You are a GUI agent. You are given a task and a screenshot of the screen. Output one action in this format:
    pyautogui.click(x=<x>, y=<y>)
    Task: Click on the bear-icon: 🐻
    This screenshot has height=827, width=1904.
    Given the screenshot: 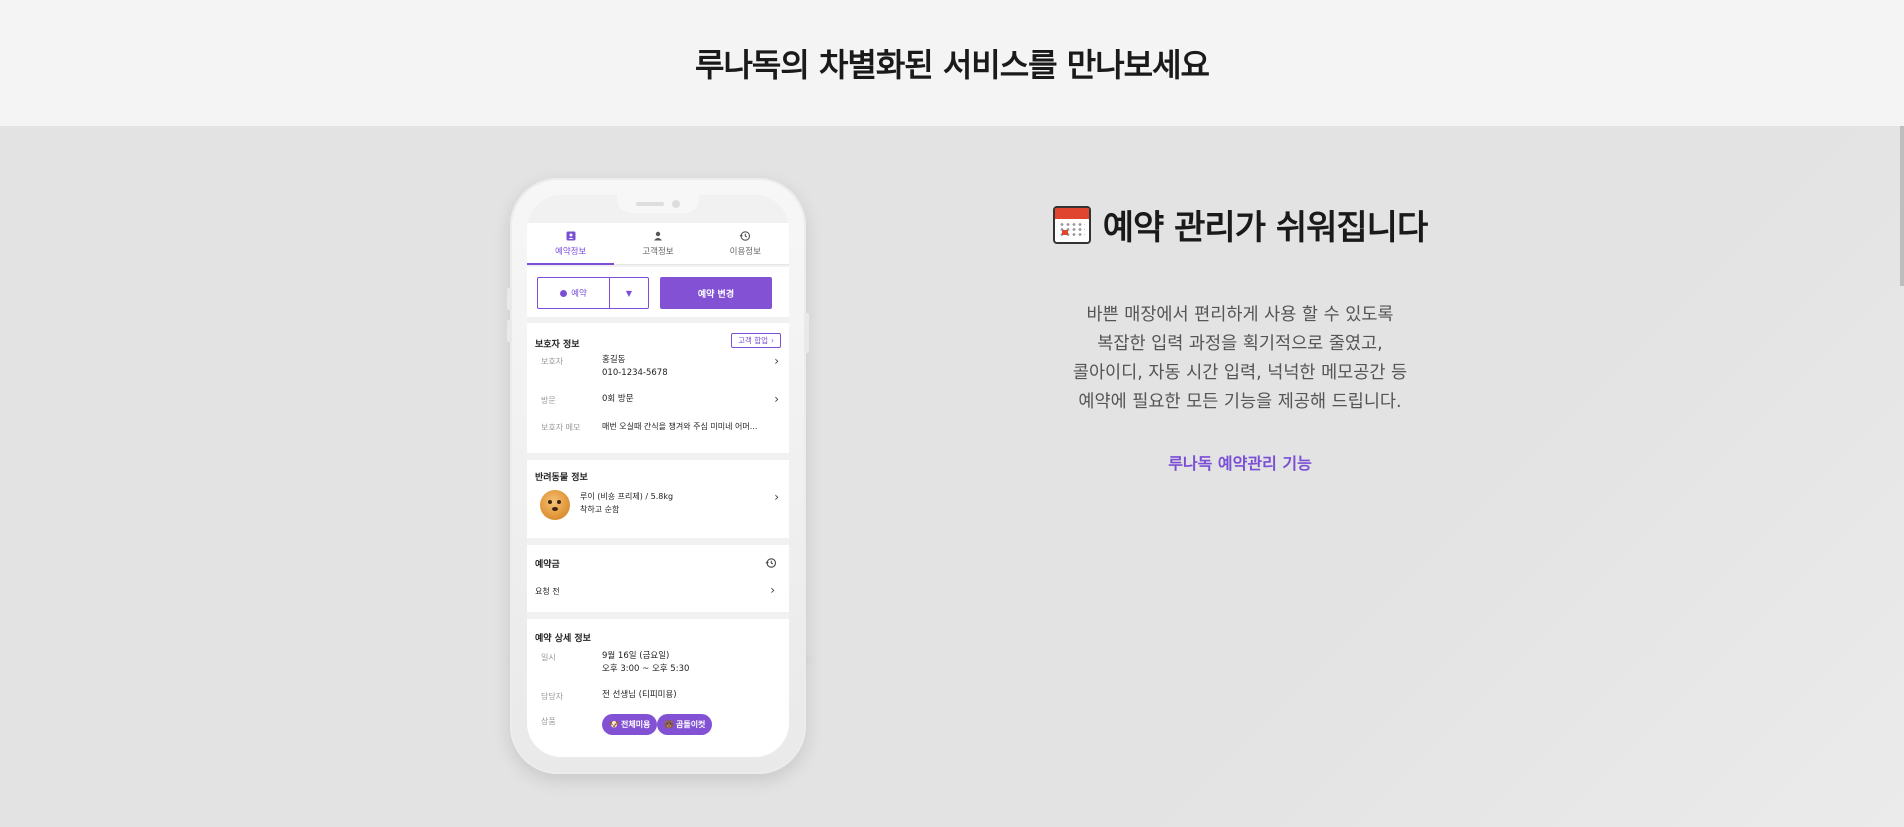 What is the action you would take?
    pyautogui.click(x=669, y=724)
    